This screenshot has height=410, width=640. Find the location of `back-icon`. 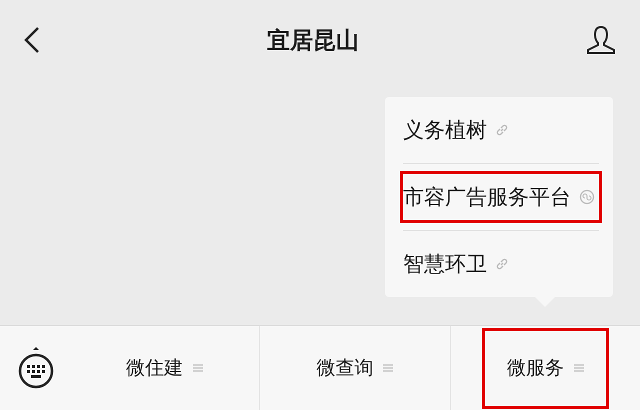

back-icon is located at coordinates (32, 40).